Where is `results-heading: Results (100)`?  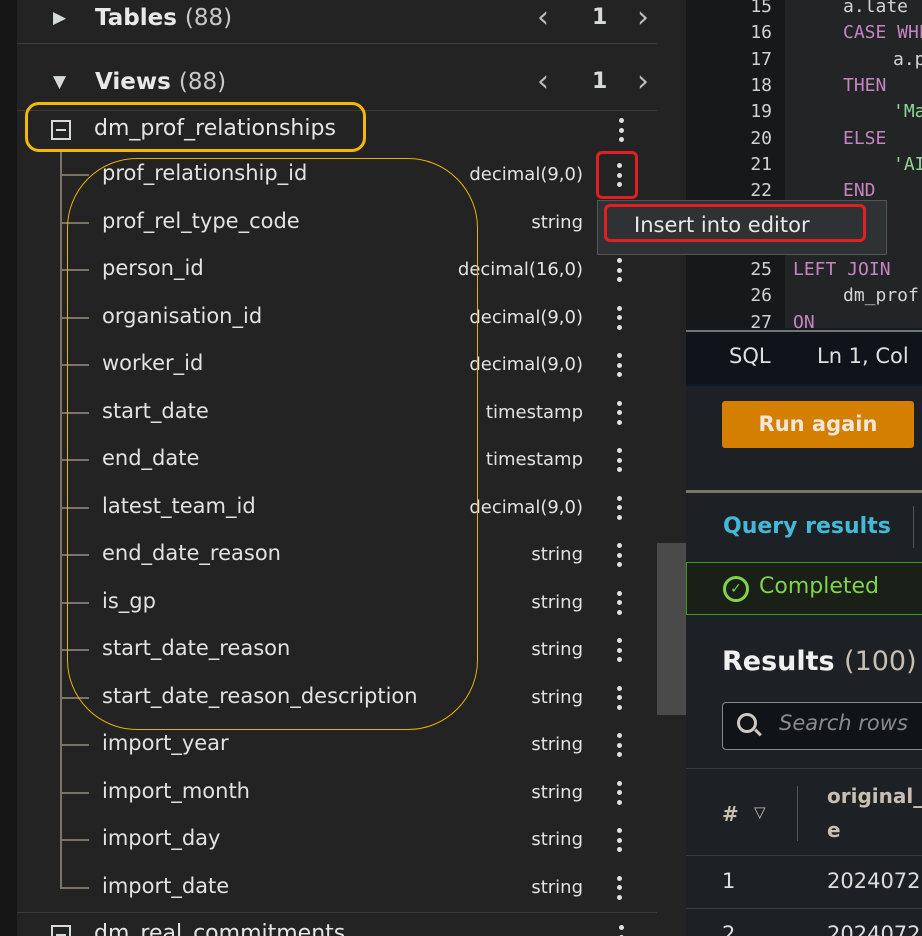
results-heading: Results (100) is located at coordinates (819, 661).